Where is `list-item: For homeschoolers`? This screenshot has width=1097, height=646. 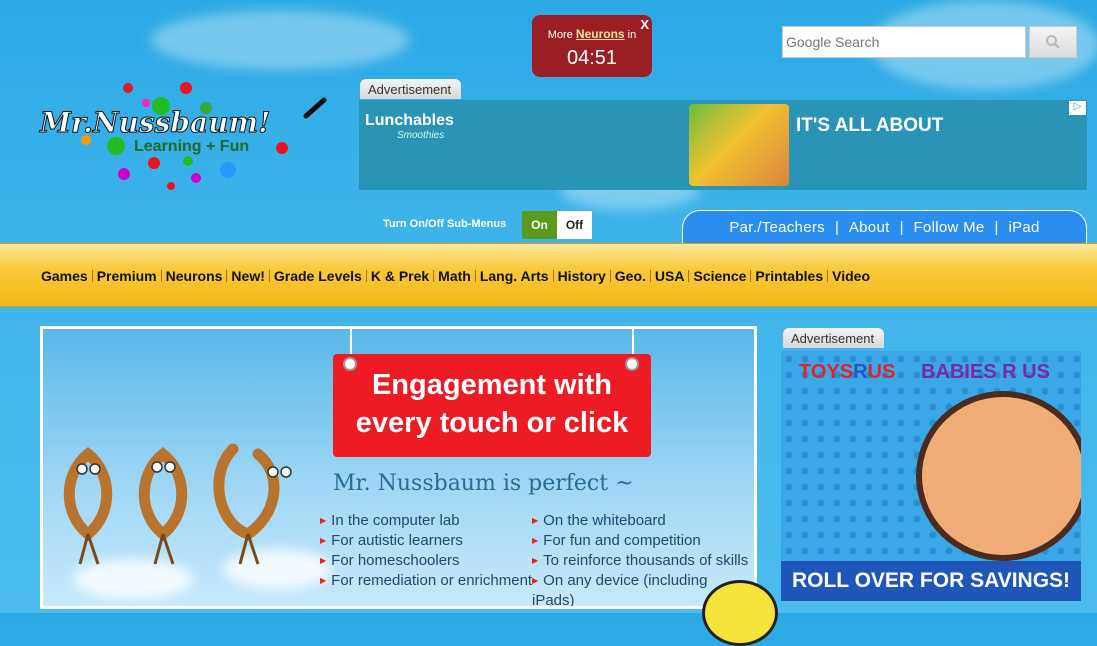
list-item: For homeschoolers is located at coordinates (426, 561).